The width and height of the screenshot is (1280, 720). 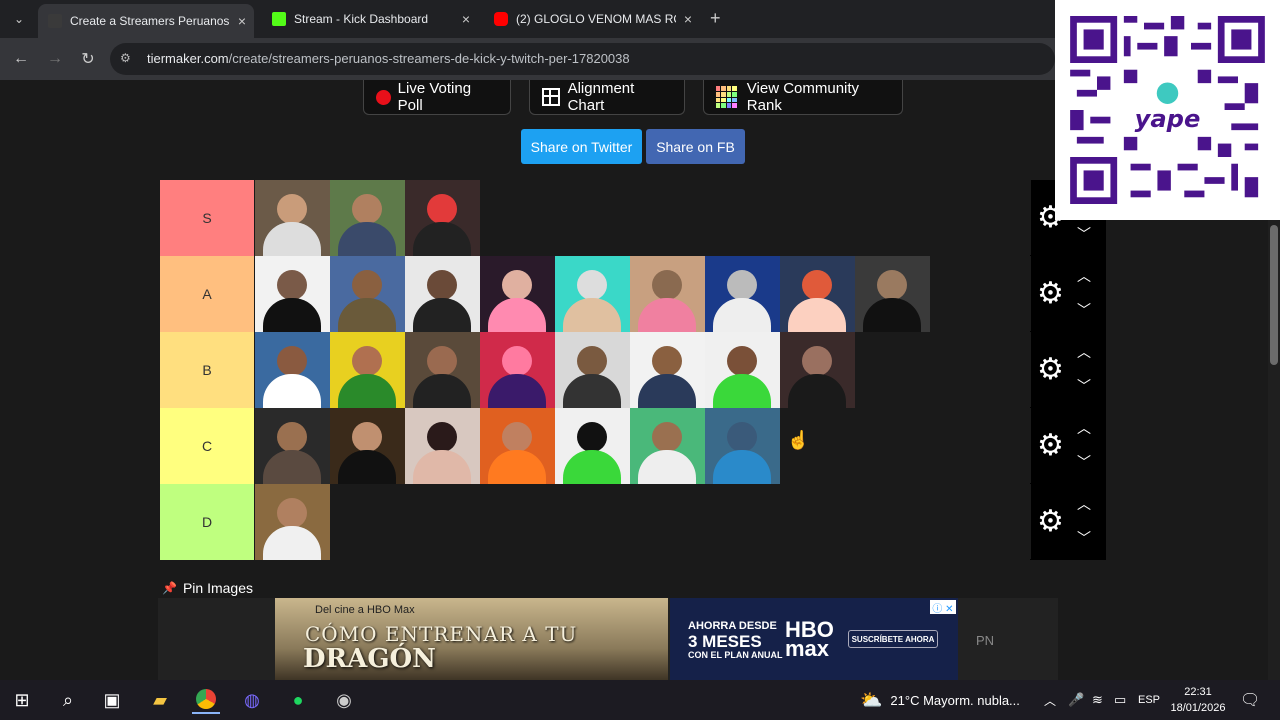 What do you see at coordinates (252, 700) in the screenshot?
I see `discord-icon: ◍` at bounding box center [252, 700].